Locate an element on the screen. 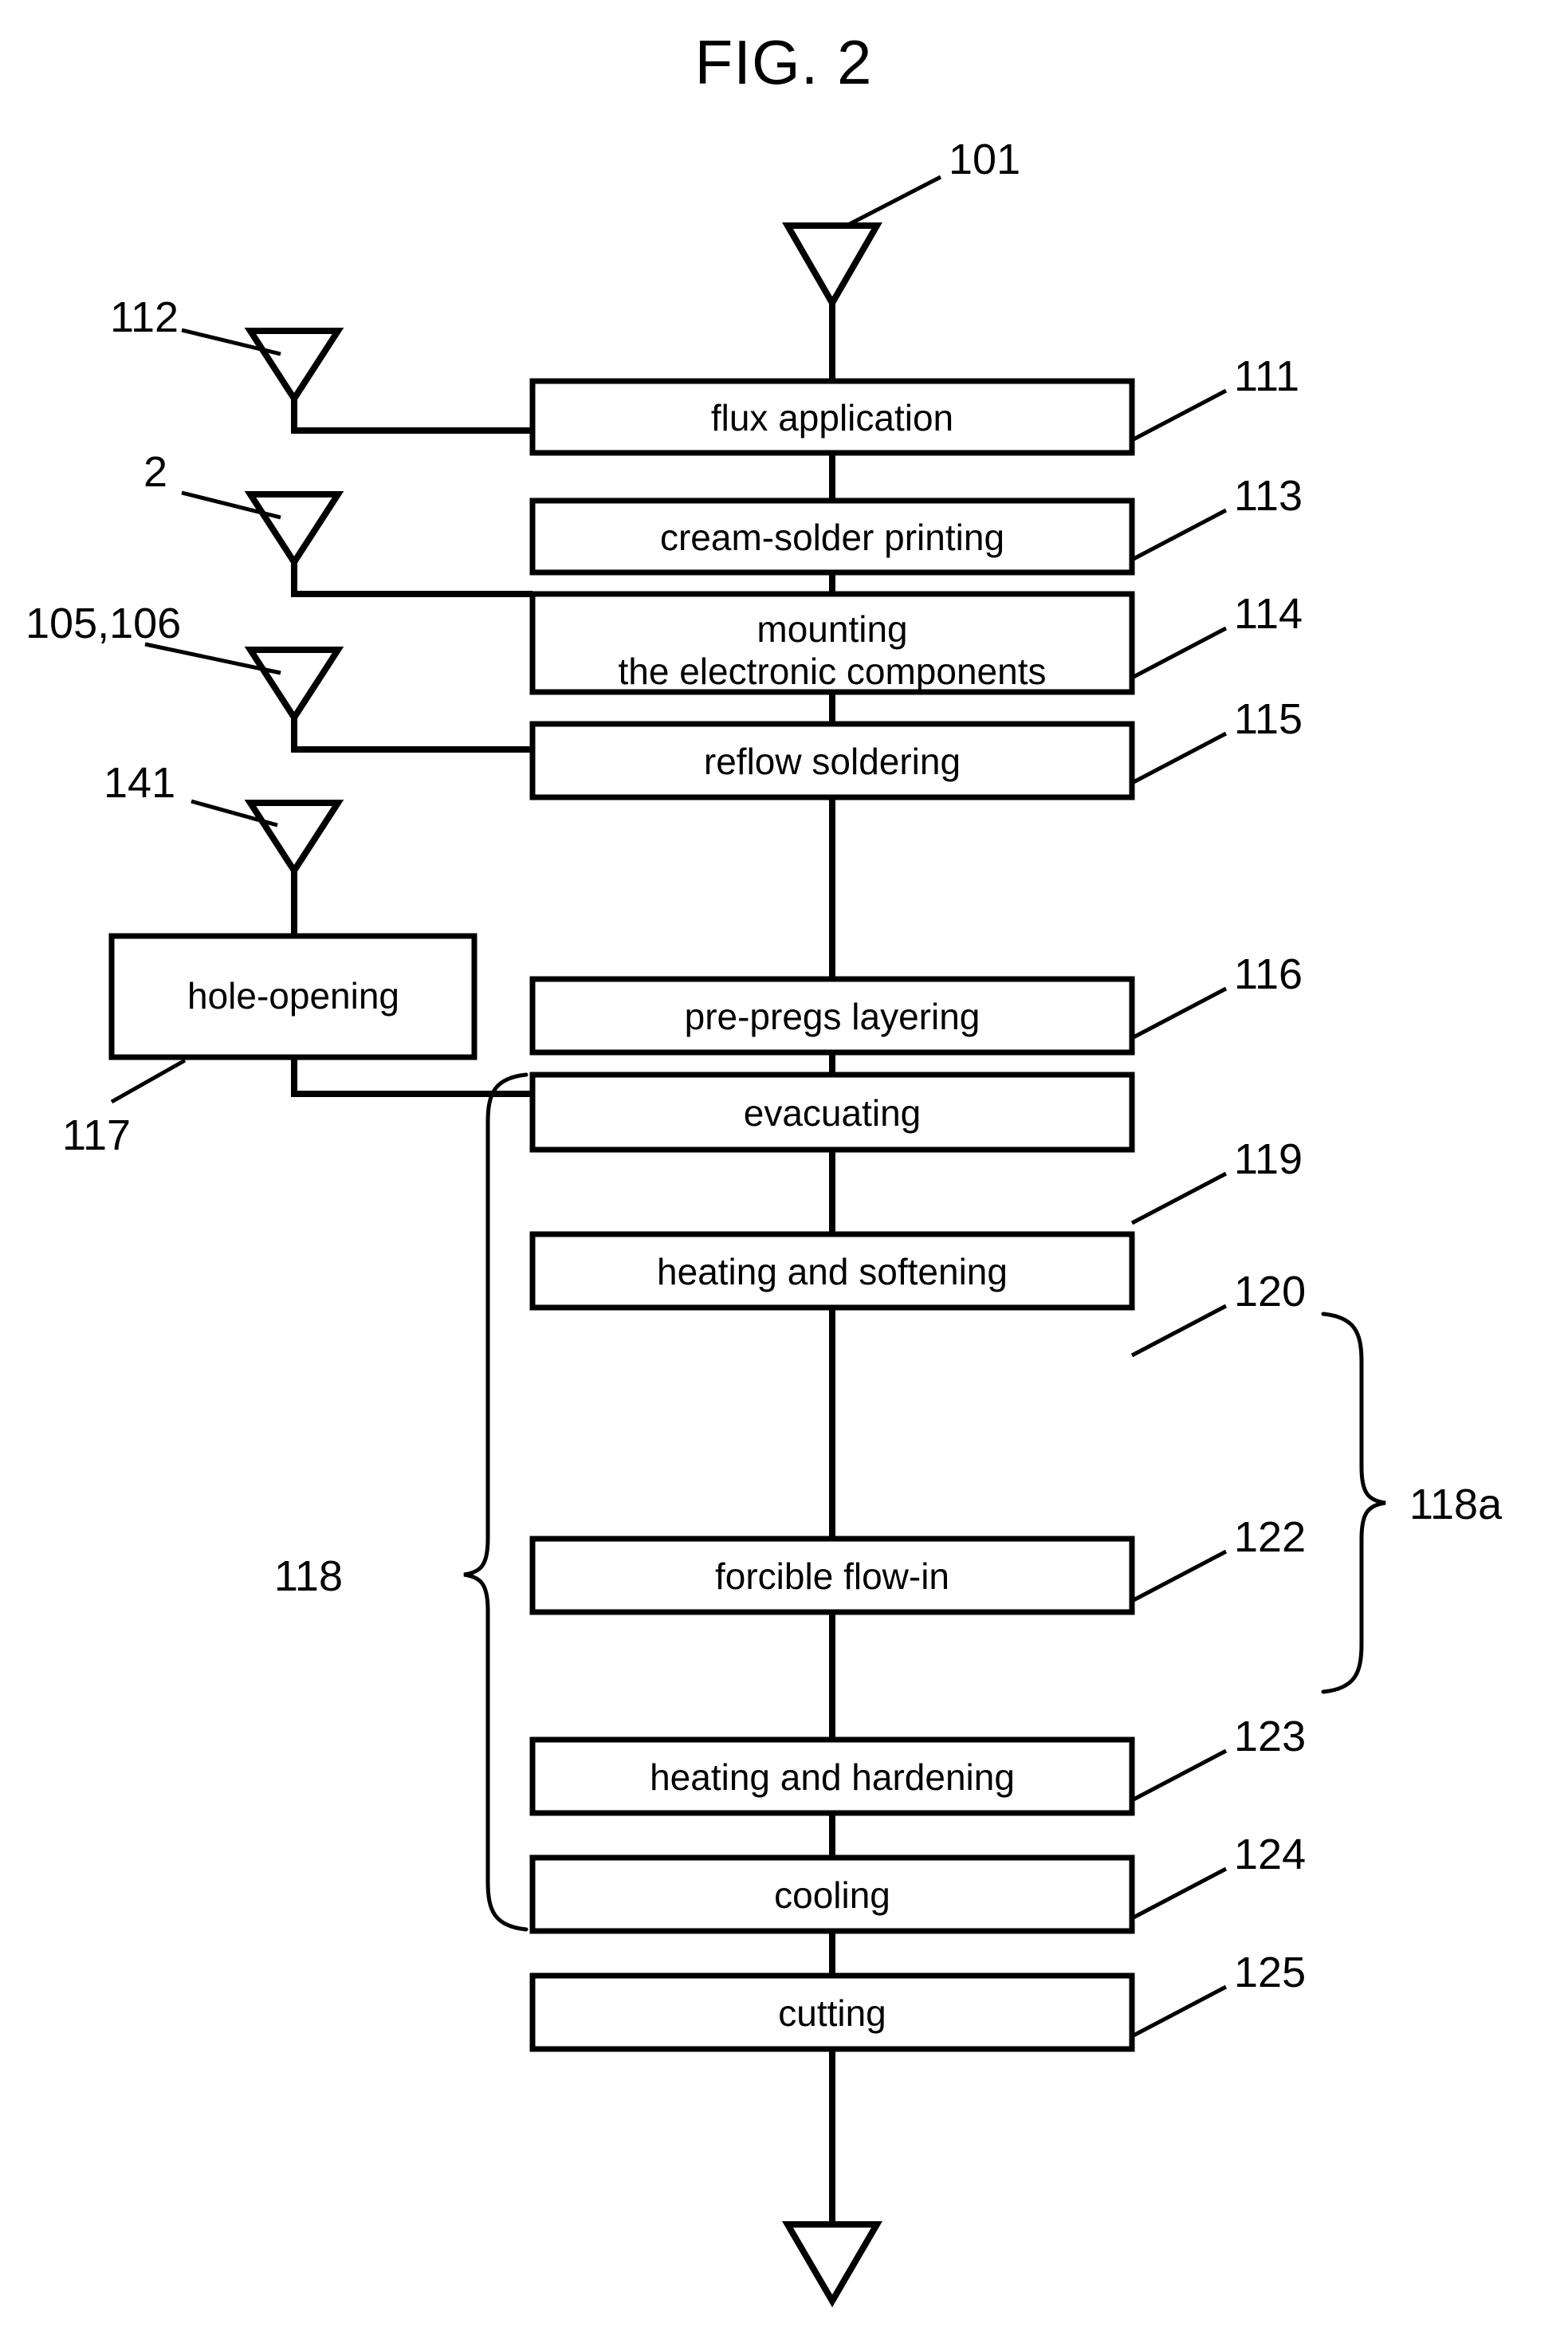 The image size is (1568, 2344). ref-numeral-125: 125 is located at coordinates (1270, 1972).